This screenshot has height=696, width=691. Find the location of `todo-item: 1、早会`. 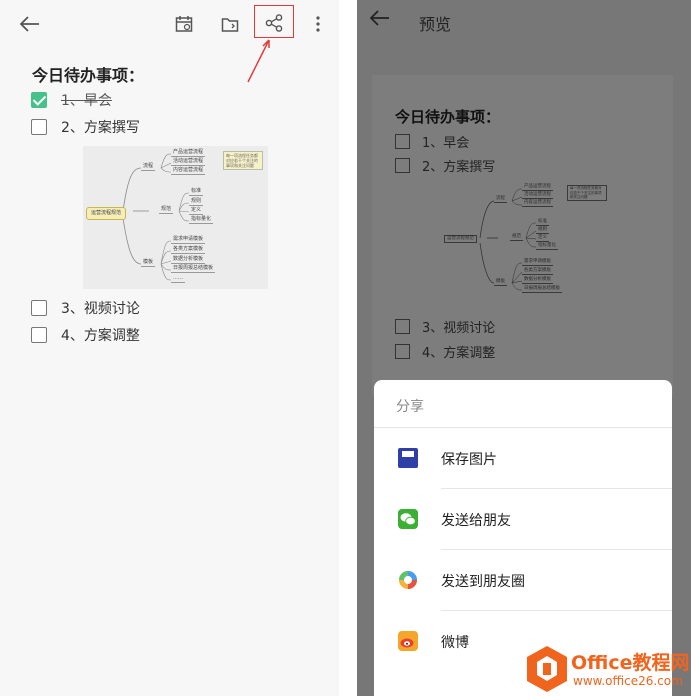

todo-item: 1、早会 is located at coordinates (71, 100).